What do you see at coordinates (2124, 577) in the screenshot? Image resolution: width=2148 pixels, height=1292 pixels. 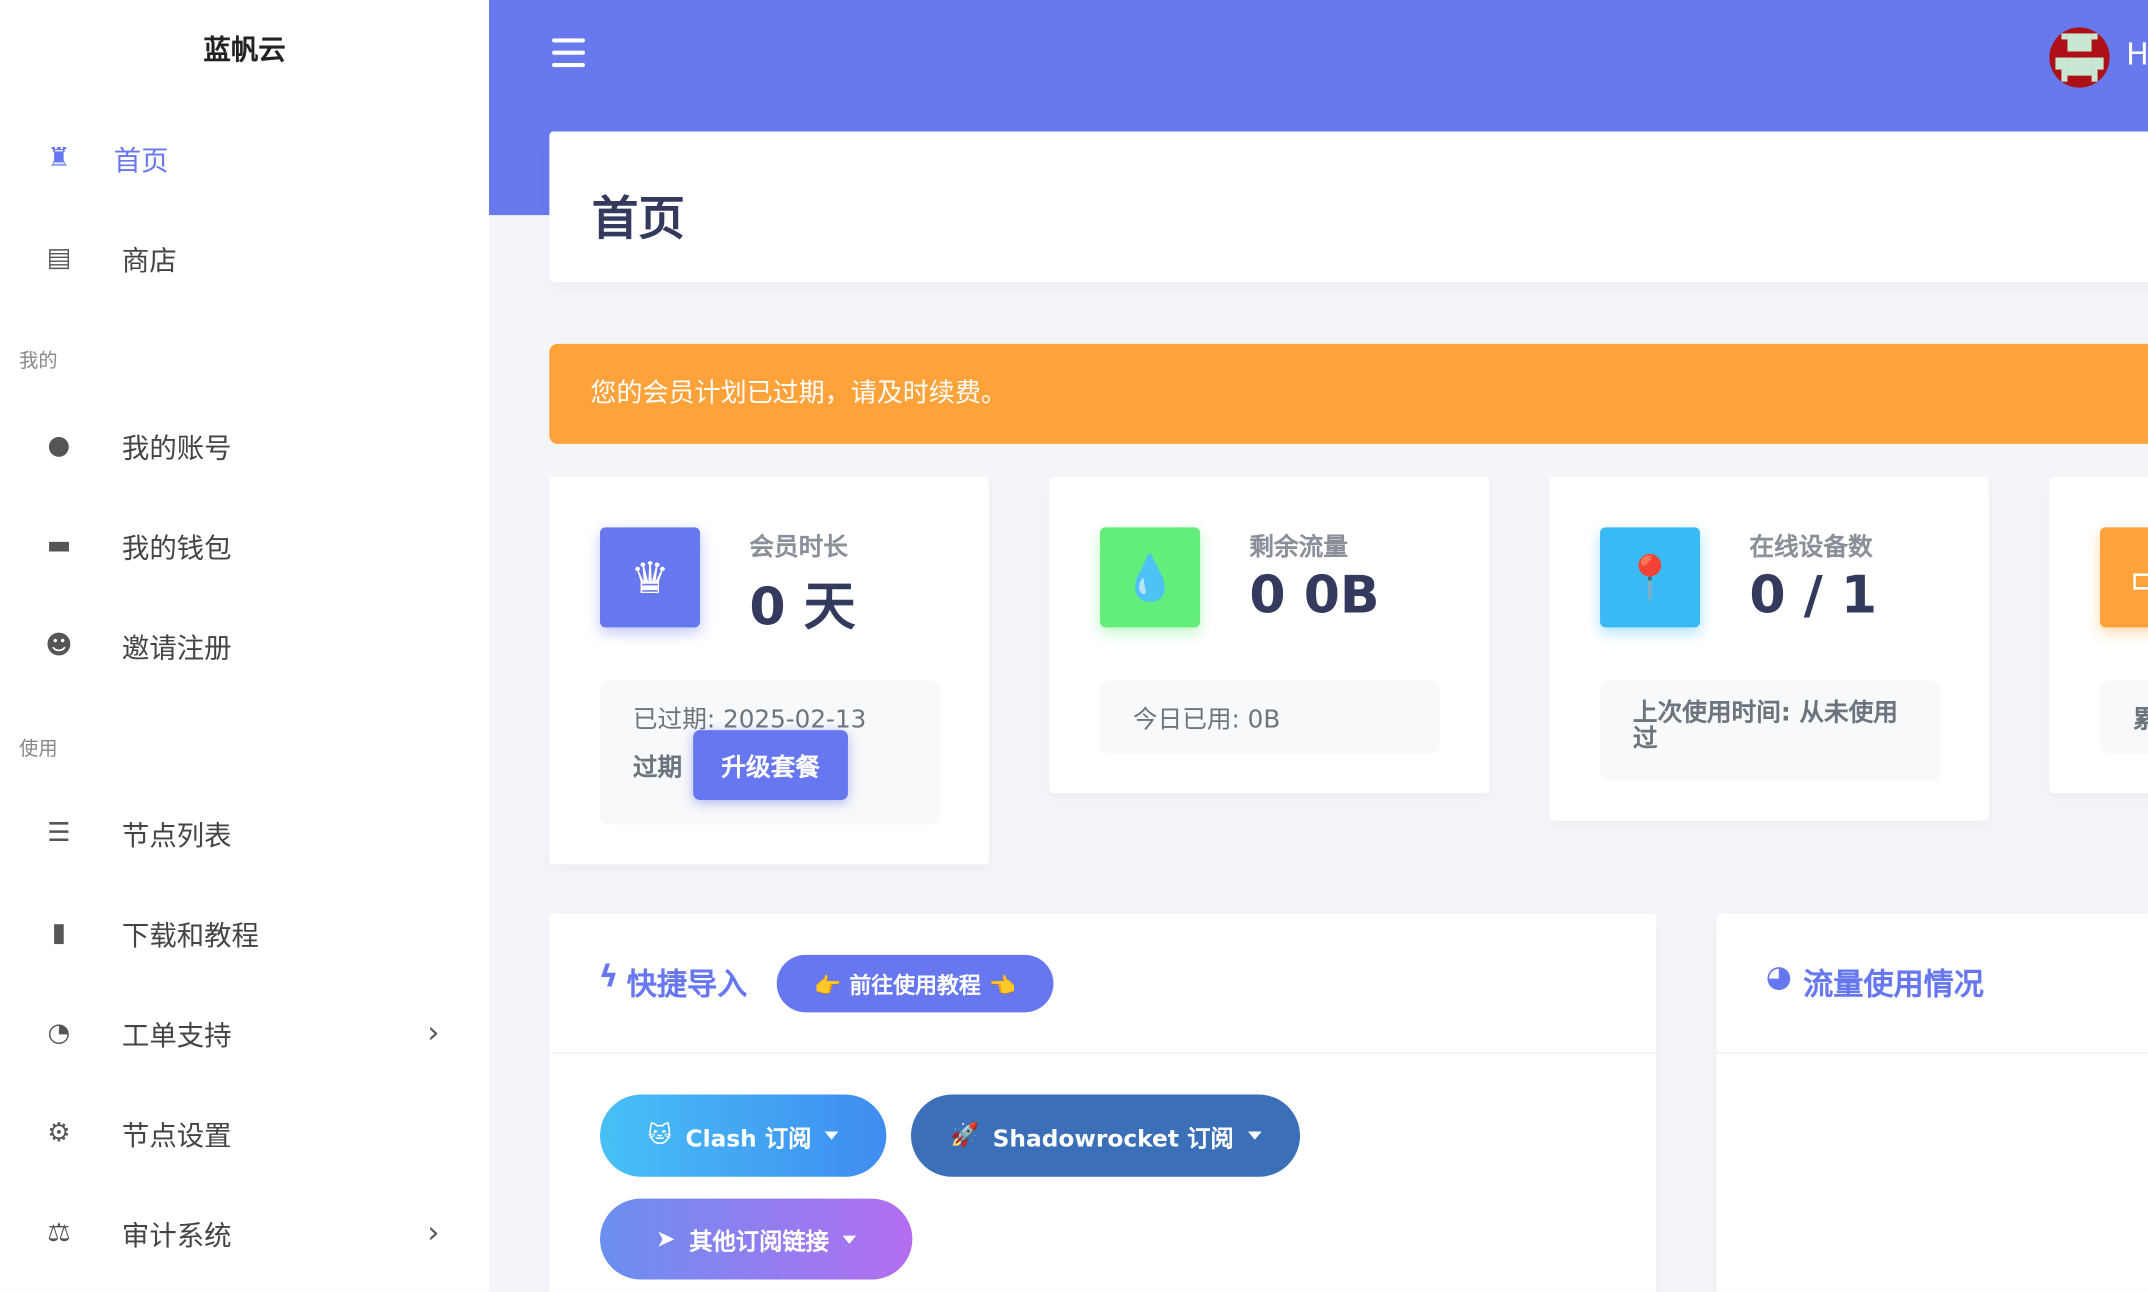 I see `calendar-icon: ▭` at bounding box center [2124, 577].